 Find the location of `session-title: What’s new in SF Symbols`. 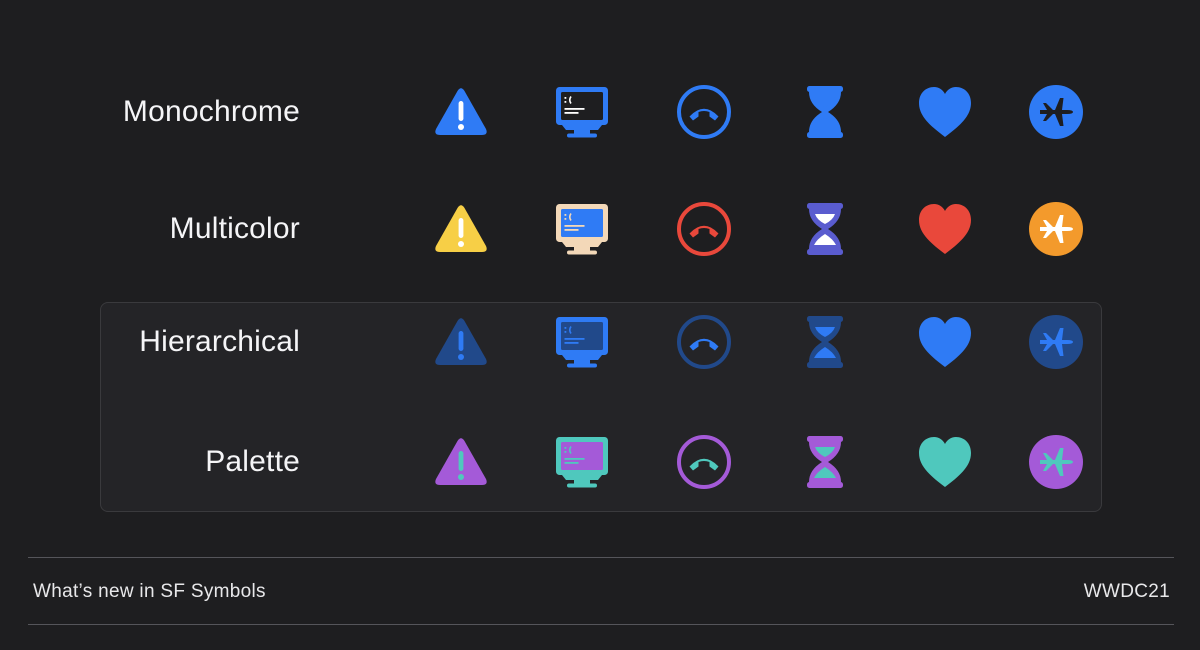

session-title: What’s new in SF Symbols is located at coordinates (149, 591).